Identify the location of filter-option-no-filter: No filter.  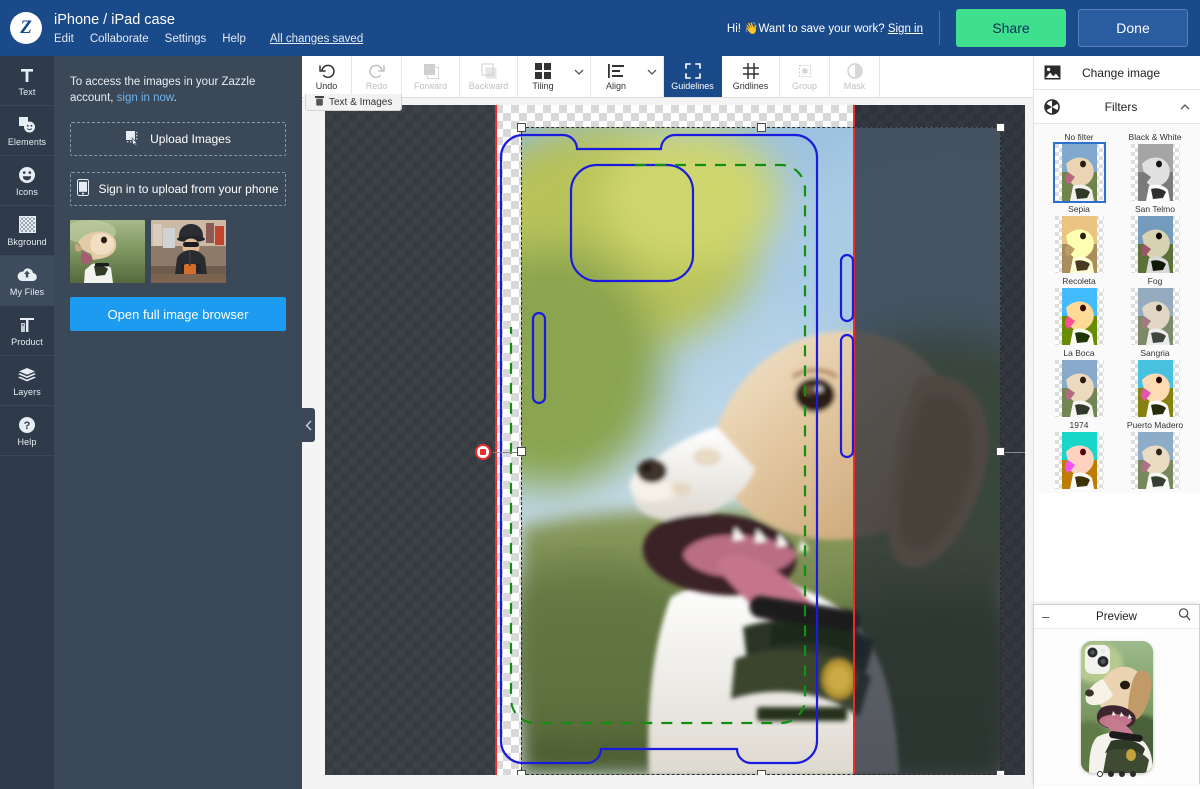
(1079, 167).